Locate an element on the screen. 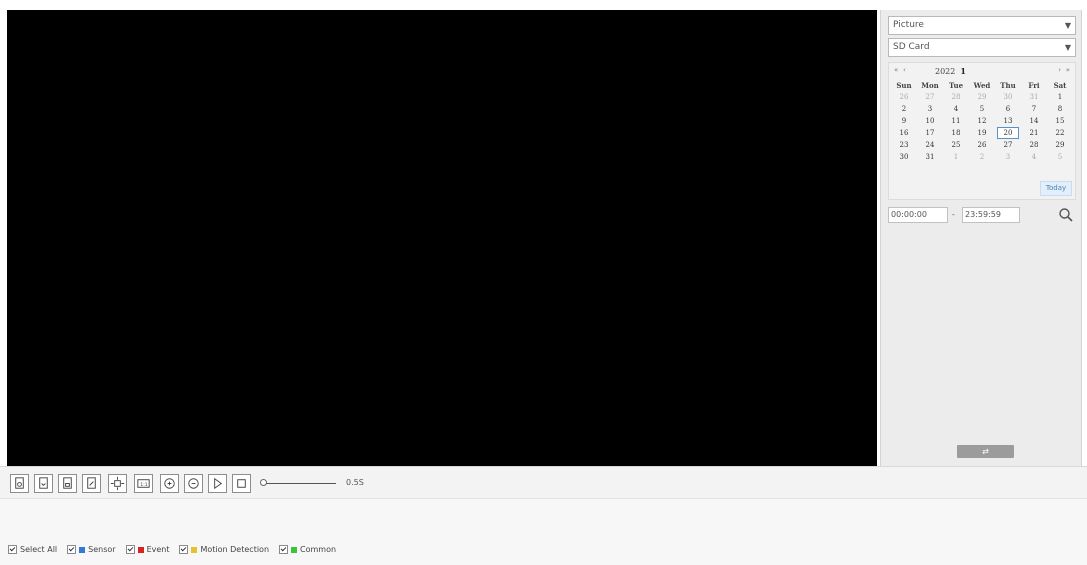 The width and height of the screenshot is (1087, 565). digital-zoom-button is located at coordinates (117, 483).